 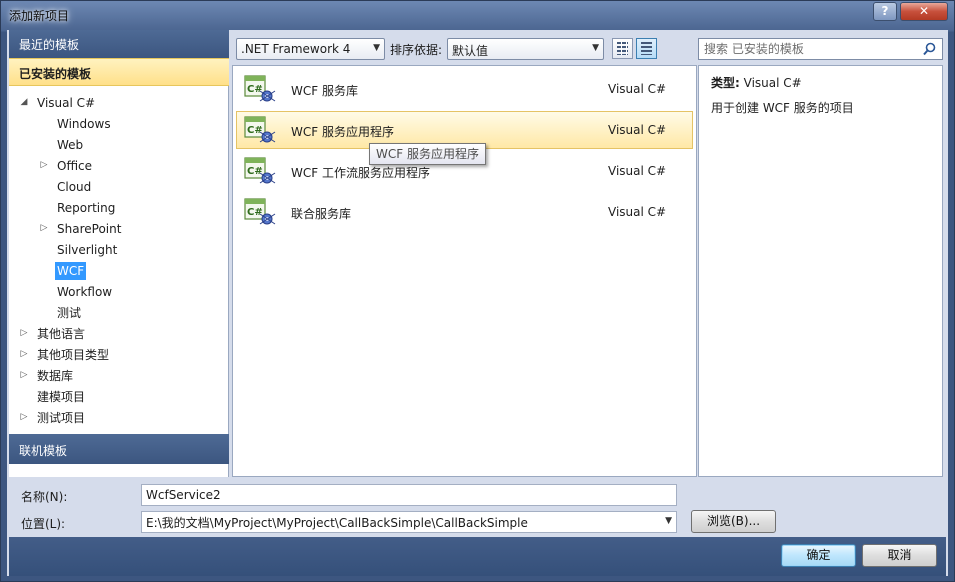 I want to click on template-description: 用于创建 WCF 服务的项目, so click(x=782, y=108).